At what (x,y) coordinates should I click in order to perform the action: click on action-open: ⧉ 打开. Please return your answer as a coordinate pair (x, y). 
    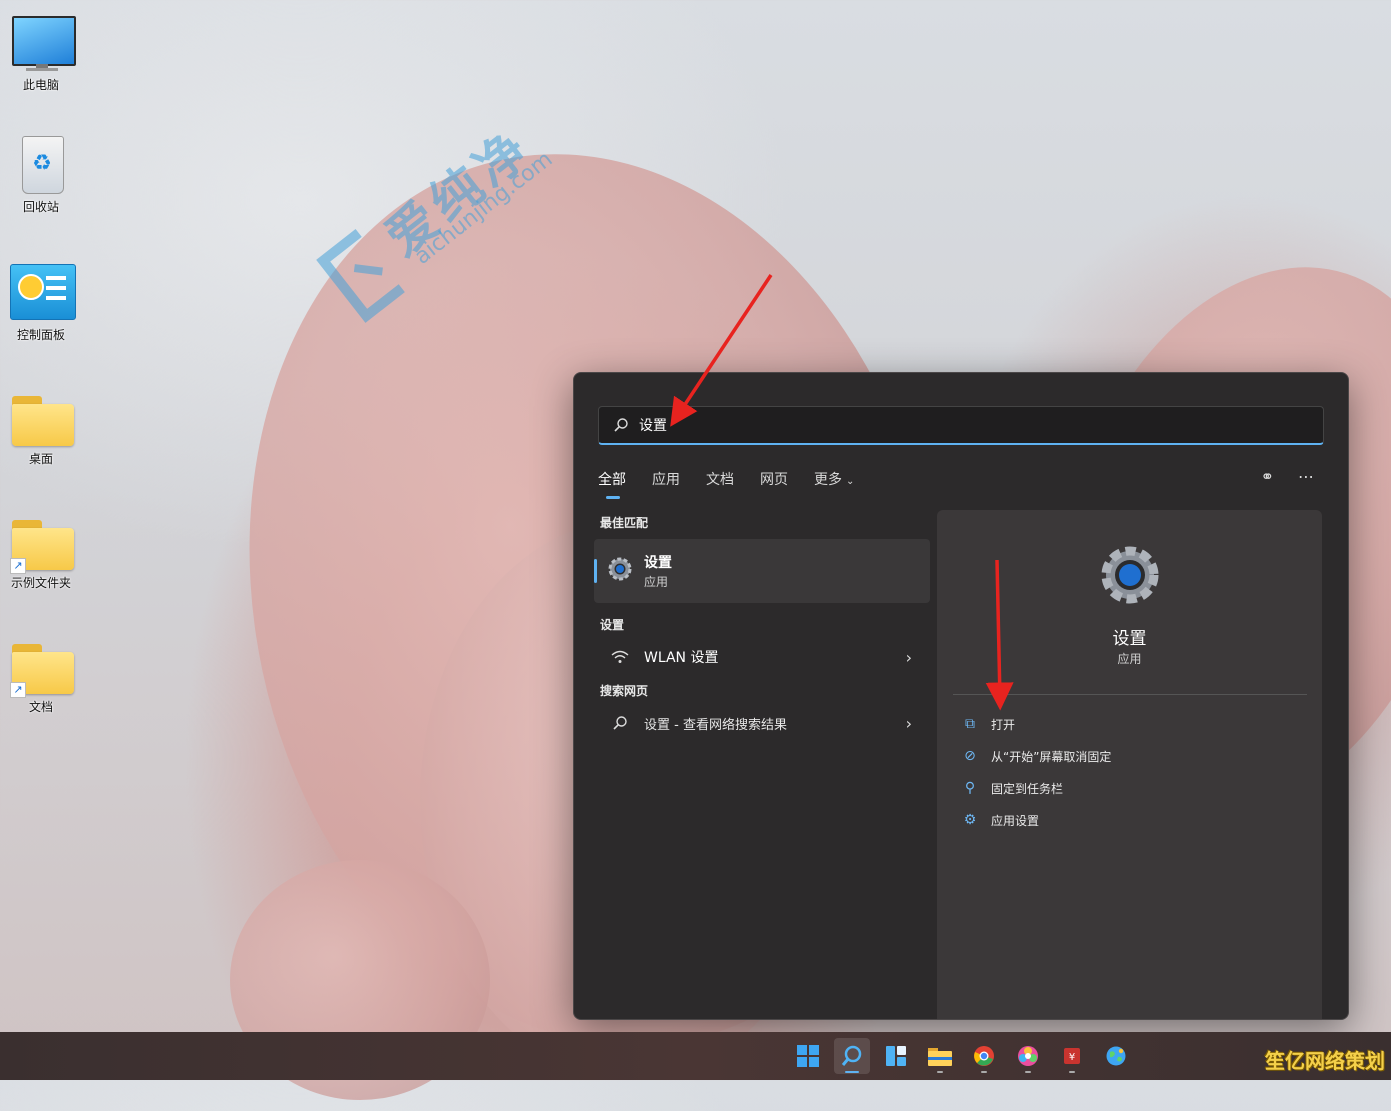
    Looking at the image, I should click on (1036, 724).